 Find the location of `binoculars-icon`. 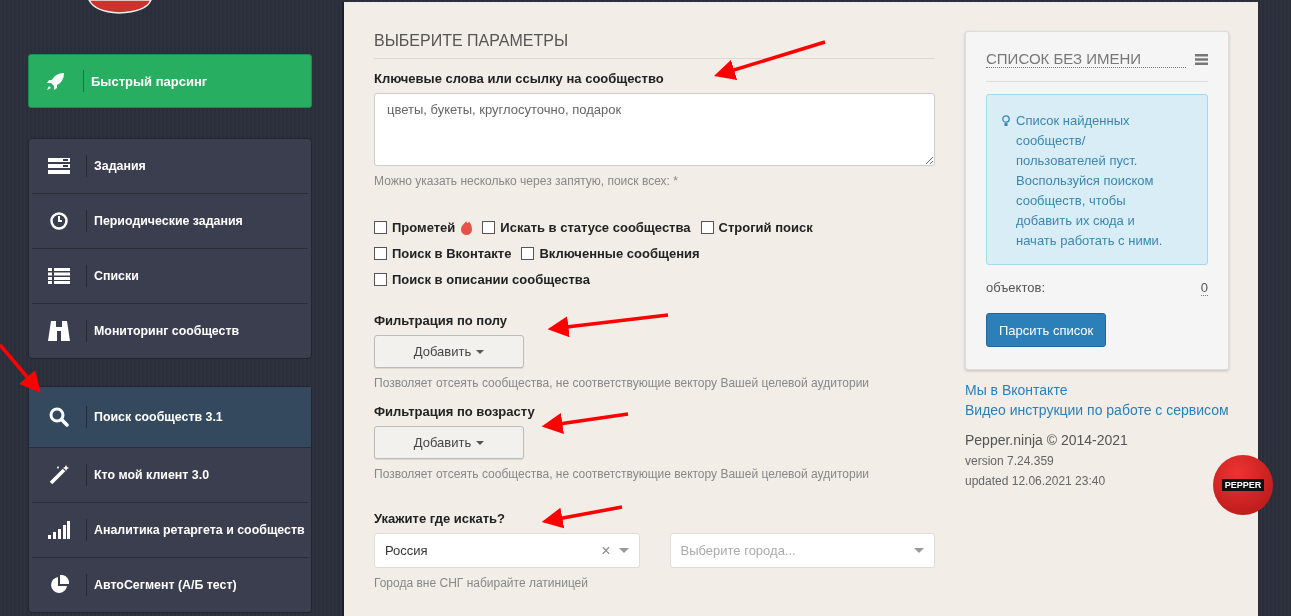

binoculars-icon is located at coordinates (59, 331).